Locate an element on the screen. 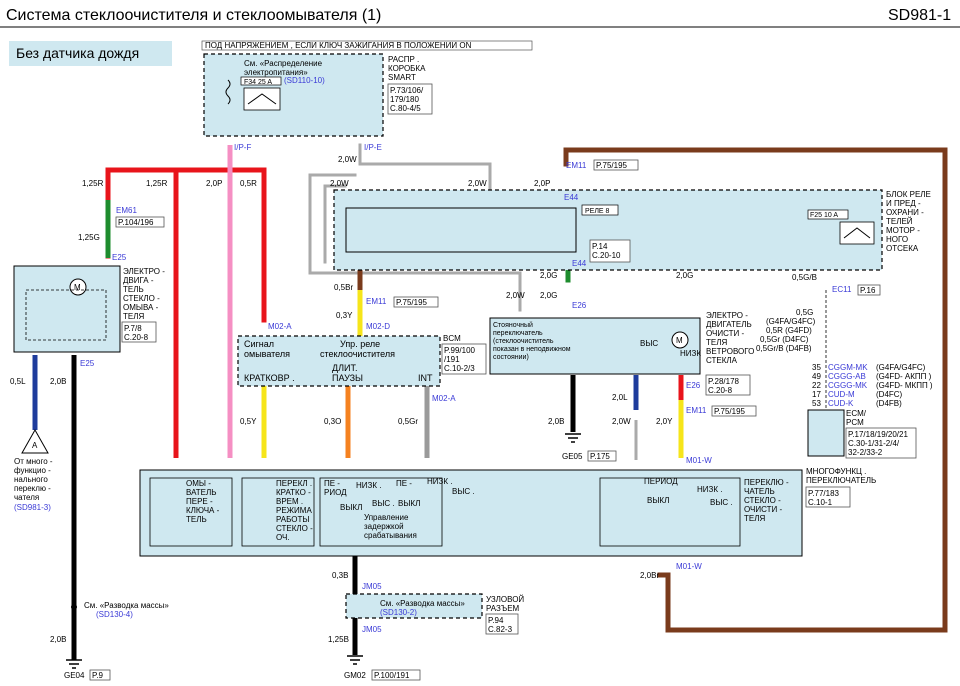 This screenshot has width=960, height=686. svg-text: НИЗК . is located at coordinates (368, 485).